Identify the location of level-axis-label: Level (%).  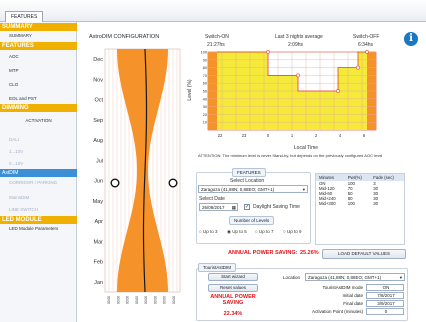
(190, 89).